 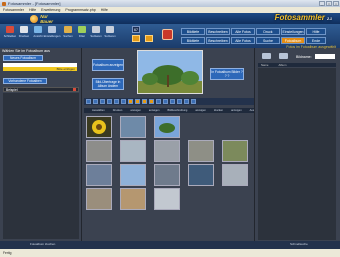 I want to click on menu-item: Fotosammler, so click(x=13, y=10).